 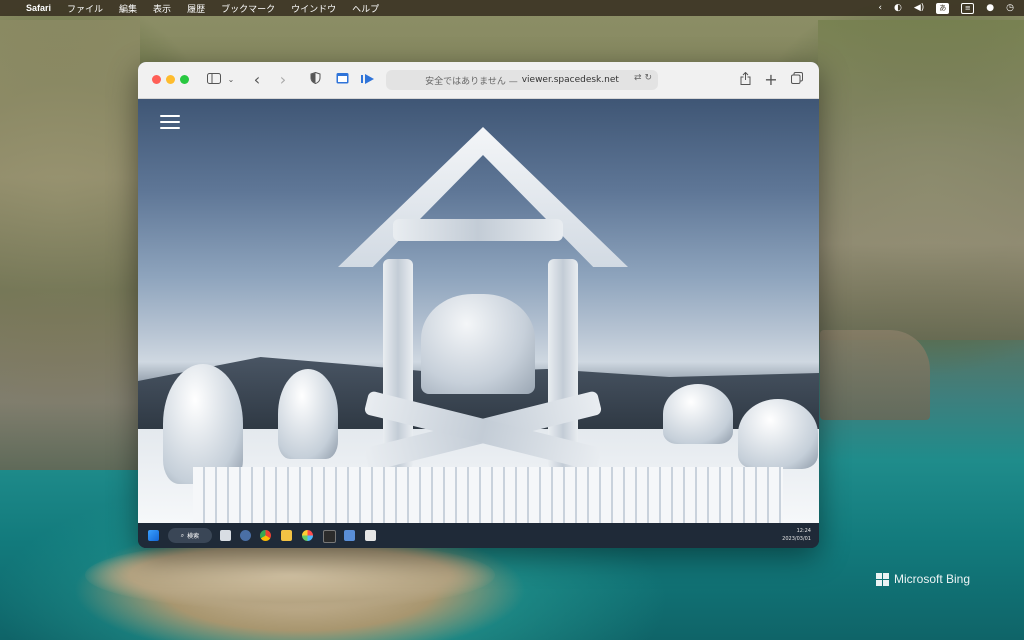 I want to click on extension-calendar-icon, so click(x=342, y=80).